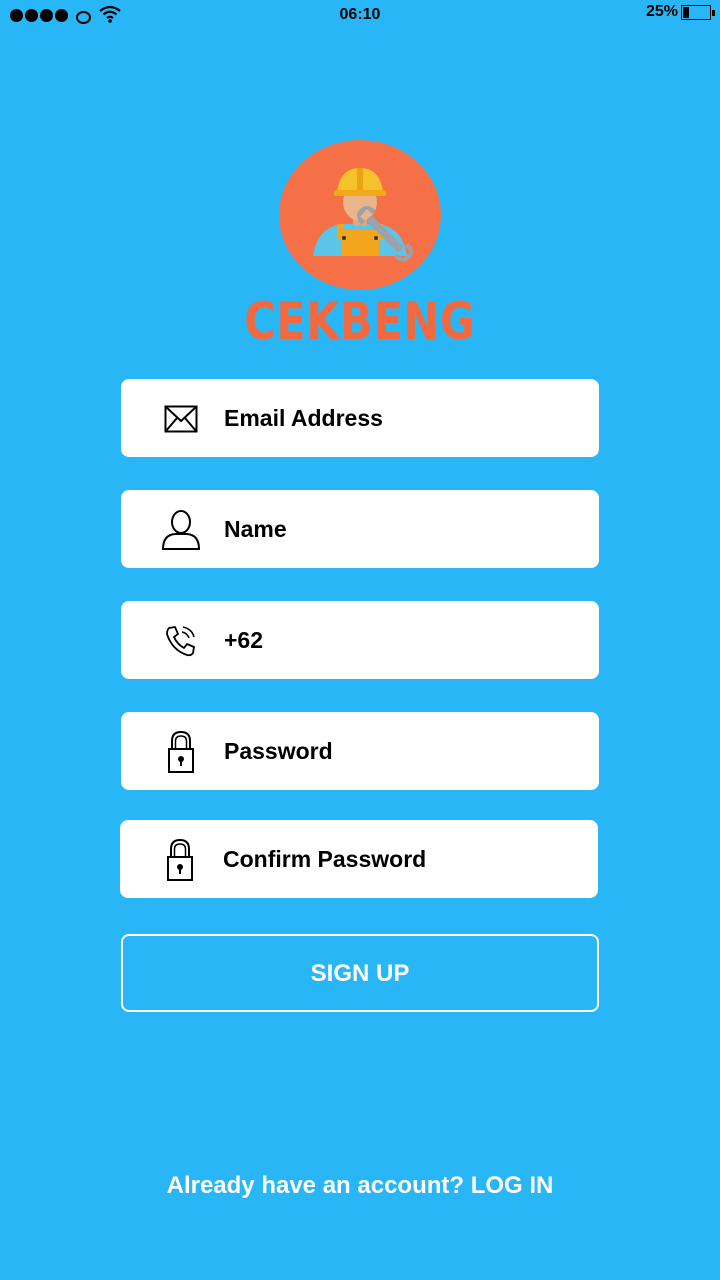 The height and width of the screenshot is (1280, 720). What do you see at coordinates (698, 12) in the screenshot?
I see `battery-icon` at bounding box center [698, 12].